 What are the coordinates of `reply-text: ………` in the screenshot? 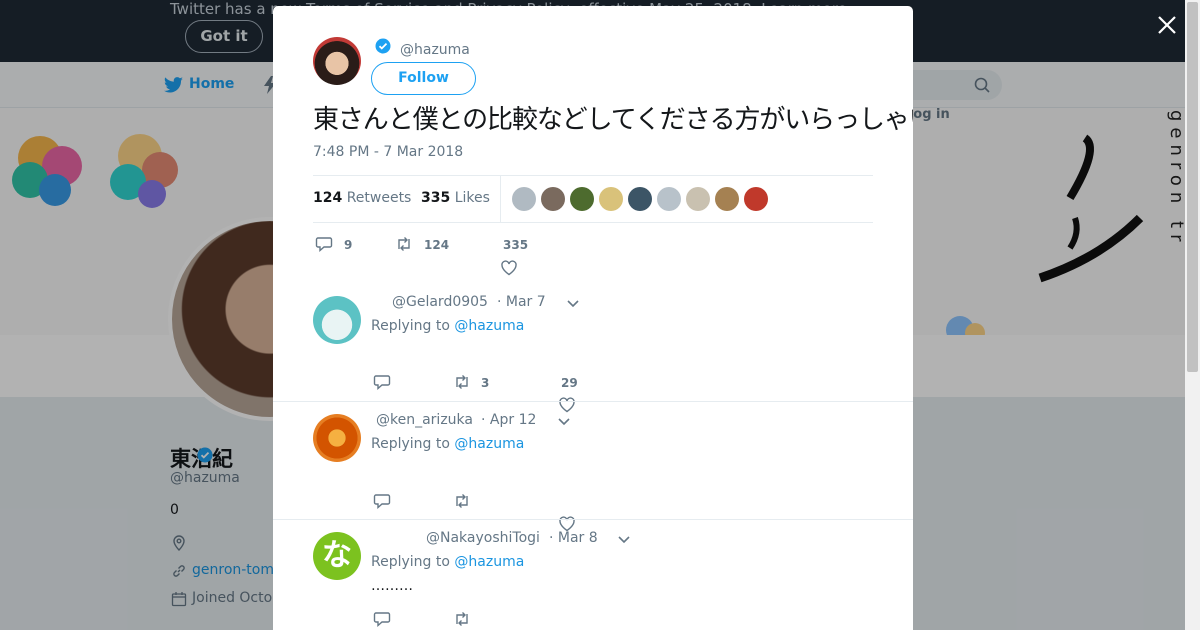 It's located at (392, 586).